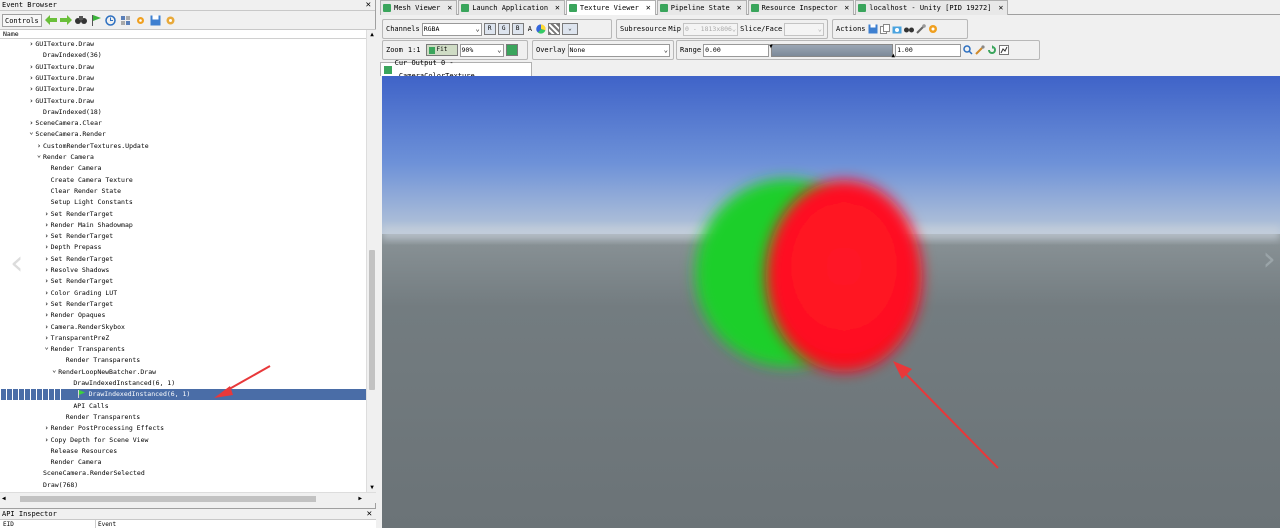 This screenshot has height=528, width=1280. I want to click on fit-button: Fit, so click(441, 50).